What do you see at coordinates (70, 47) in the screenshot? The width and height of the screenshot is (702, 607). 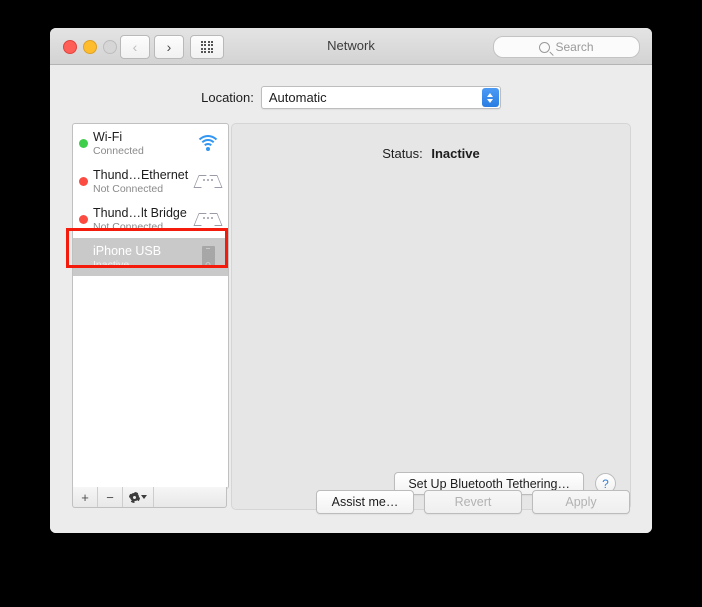 I see `close-button` at bounding box center [70, 47].